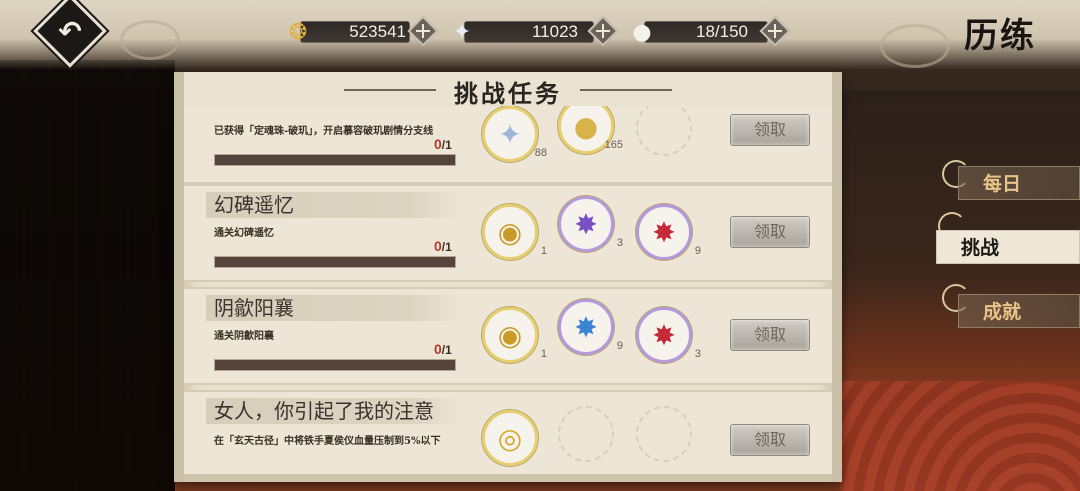 Image resolution: width=1080 pixels, height=491 pixels. I want to click on back-arrow-icon: ↶, so click(70, 31).